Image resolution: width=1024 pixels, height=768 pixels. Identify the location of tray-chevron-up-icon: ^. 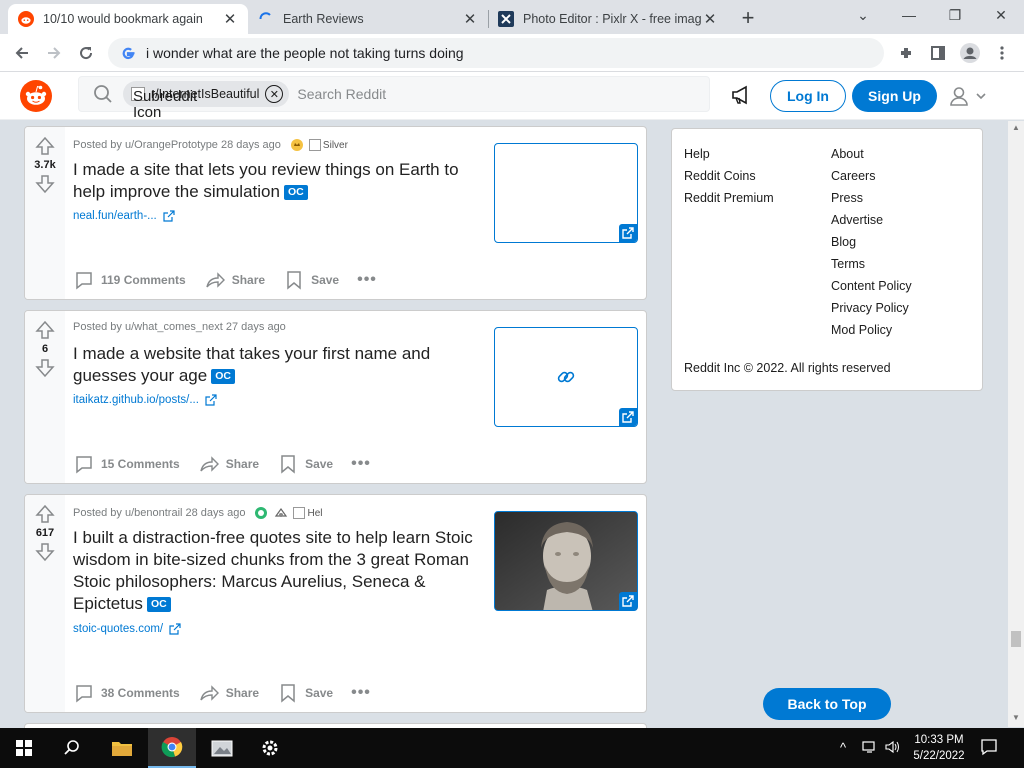
(843, 747).